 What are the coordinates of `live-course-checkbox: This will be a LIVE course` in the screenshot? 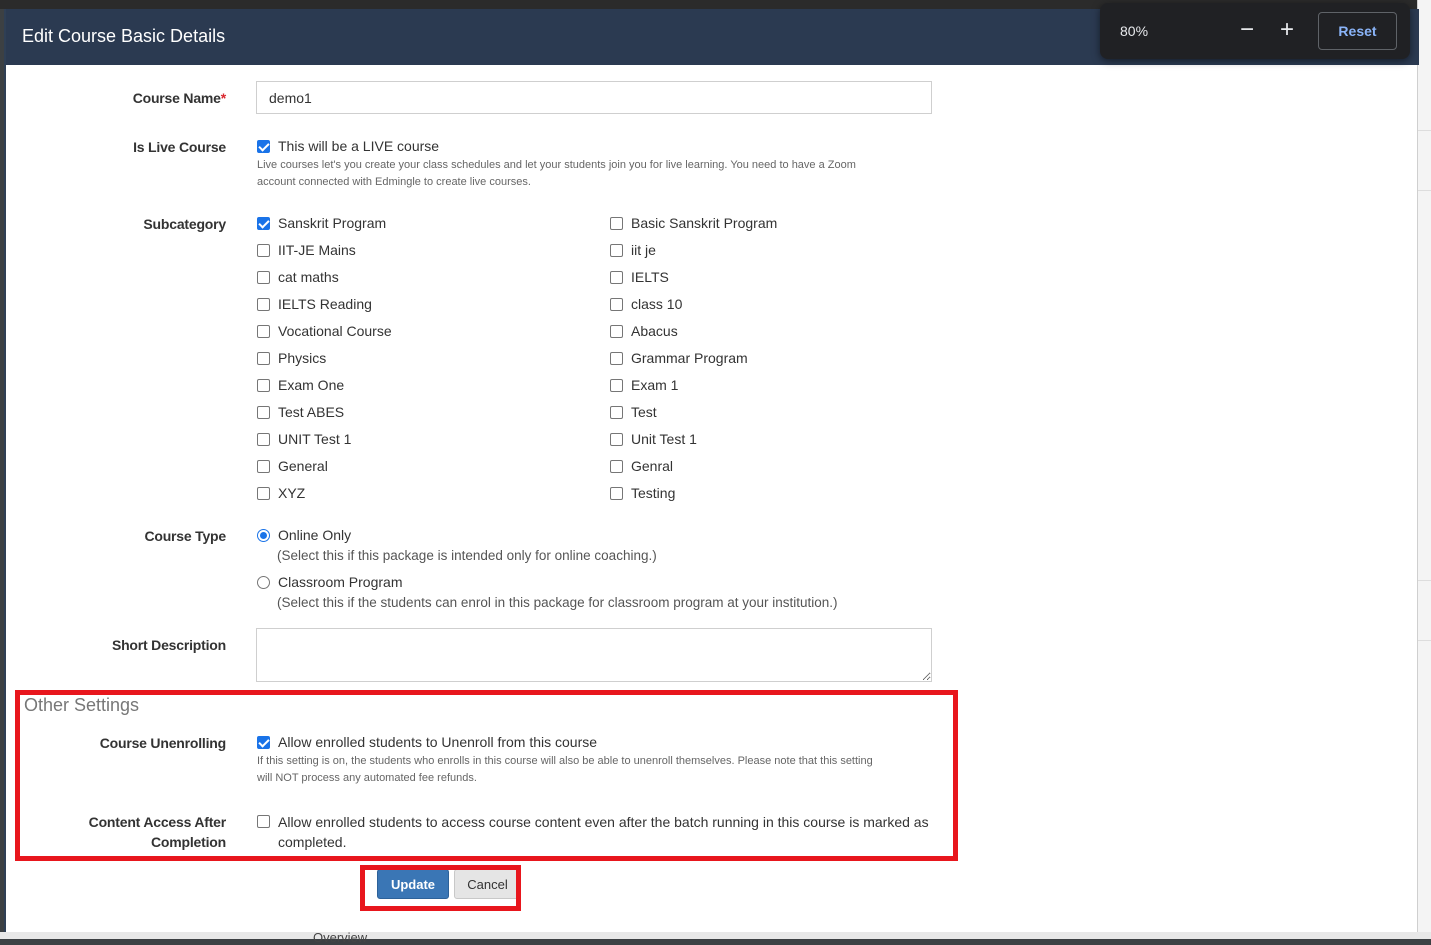 It's located at (348, 146).